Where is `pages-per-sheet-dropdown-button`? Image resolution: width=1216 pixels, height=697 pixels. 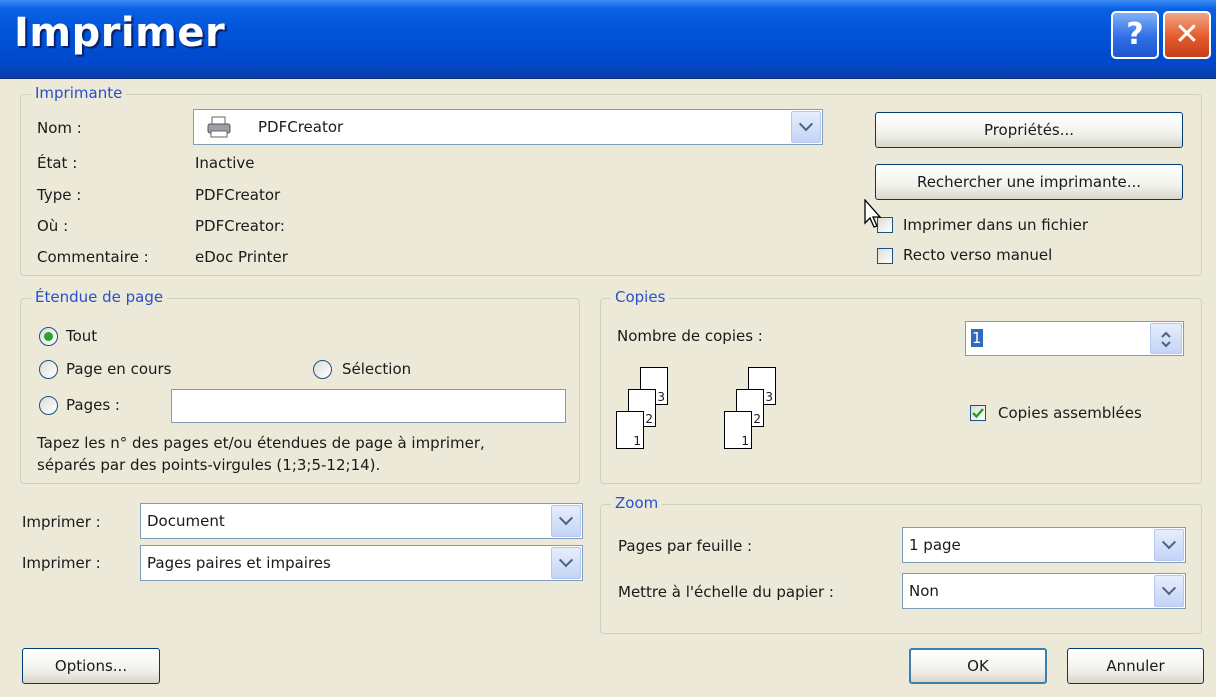 pages-per-sheet-dropdown-button is located at coordinates (1169, 545).